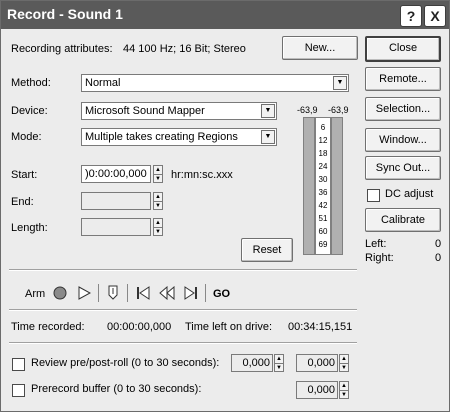  I want to click on end-time-spinner: ▲ ▼, so click(158, 201).